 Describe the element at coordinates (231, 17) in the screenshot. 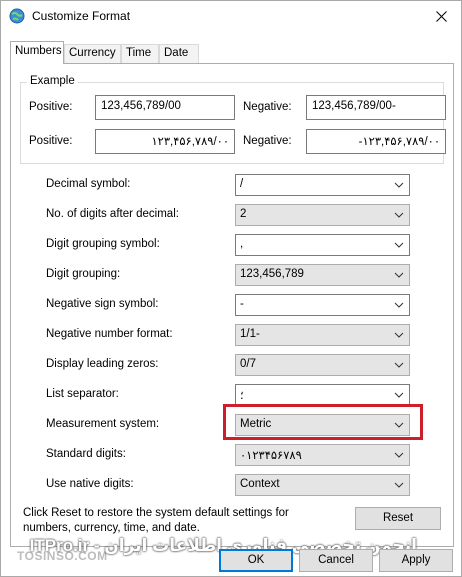

I see `title-bar: Customize Format` at that location.